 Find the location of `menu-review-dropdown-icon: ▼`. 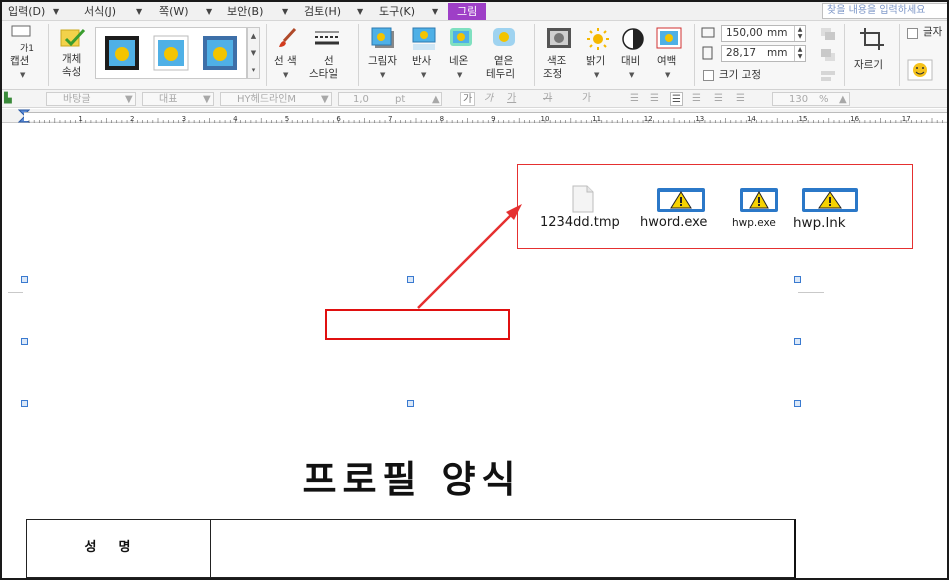

menu-review-dropdown-icon: ▼ is located at coordinates (360, 11).